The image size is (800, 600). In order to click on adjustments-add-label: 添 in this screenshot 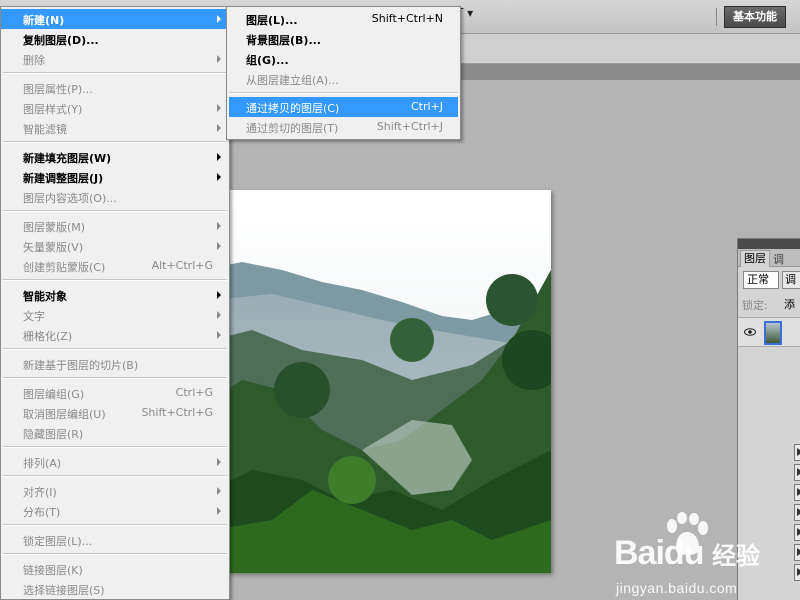, I will do `click(789, 304)`.